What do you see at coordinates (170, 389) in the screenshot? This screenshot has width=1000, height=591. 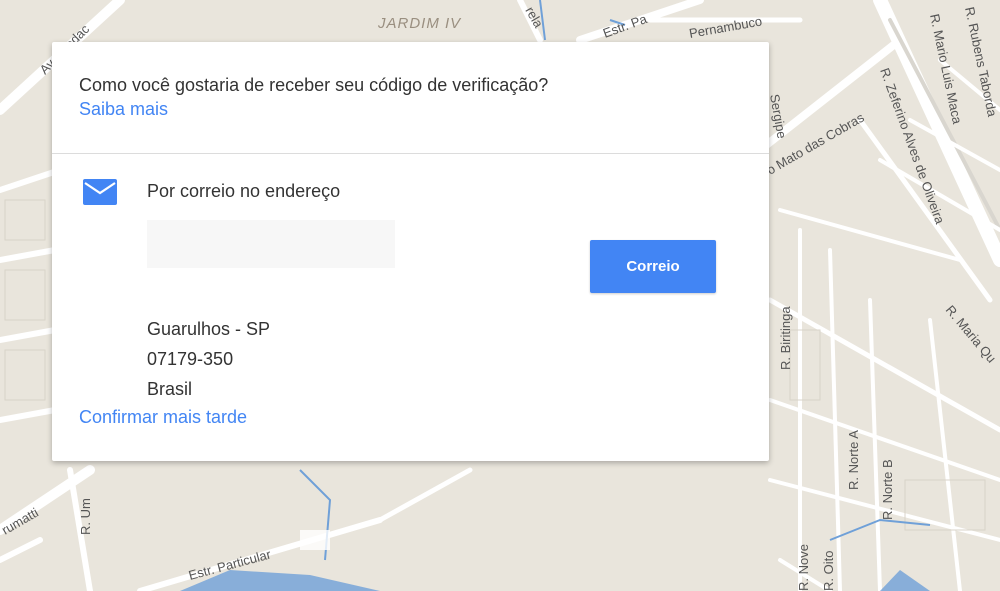 I see `address-line-country: Brasil` at bounding box center [170, 389].